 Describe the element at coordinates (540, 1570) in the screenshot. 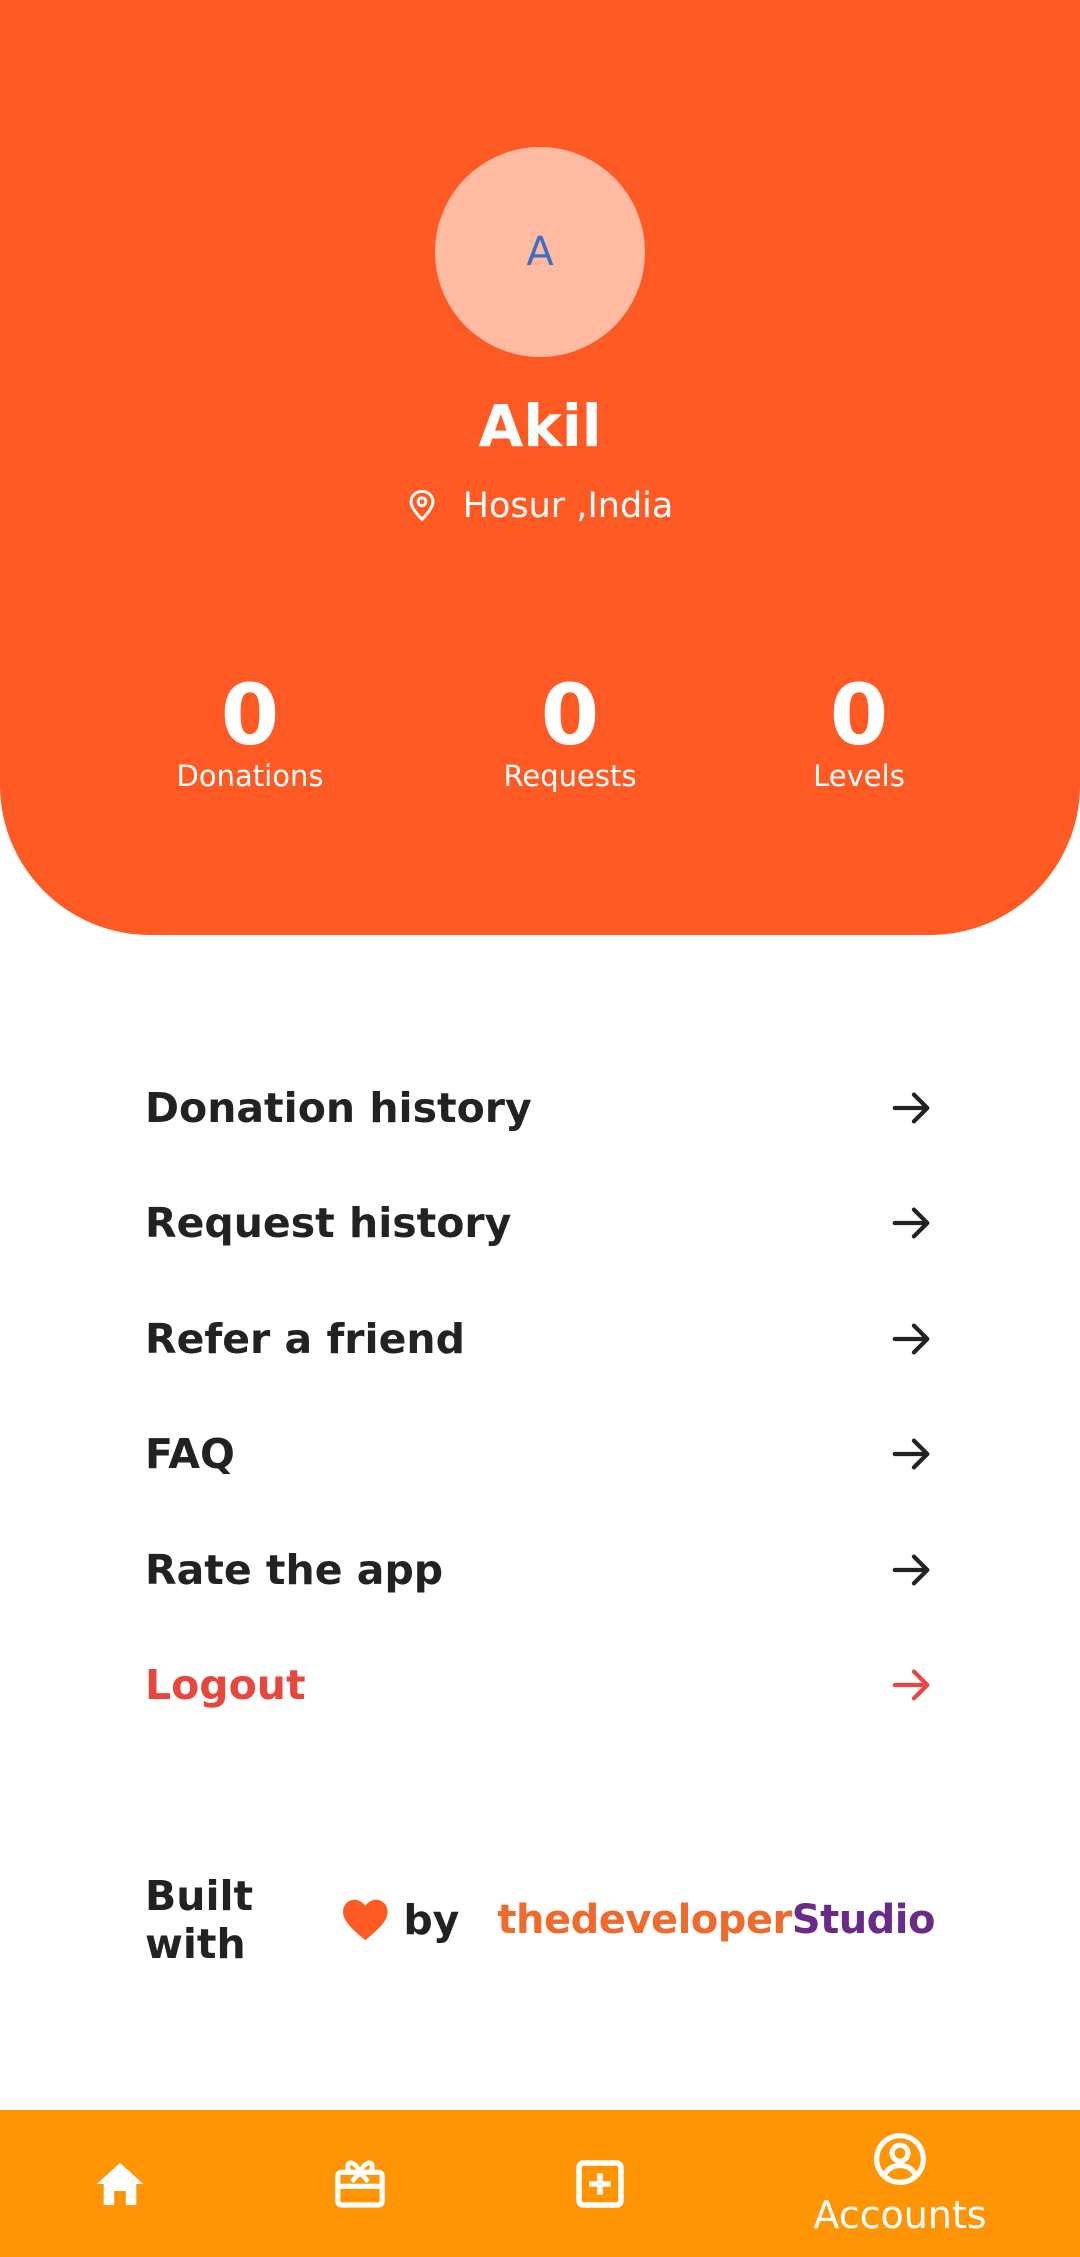

I see `menu-item-rate-the-app: Rate the app` at that location.